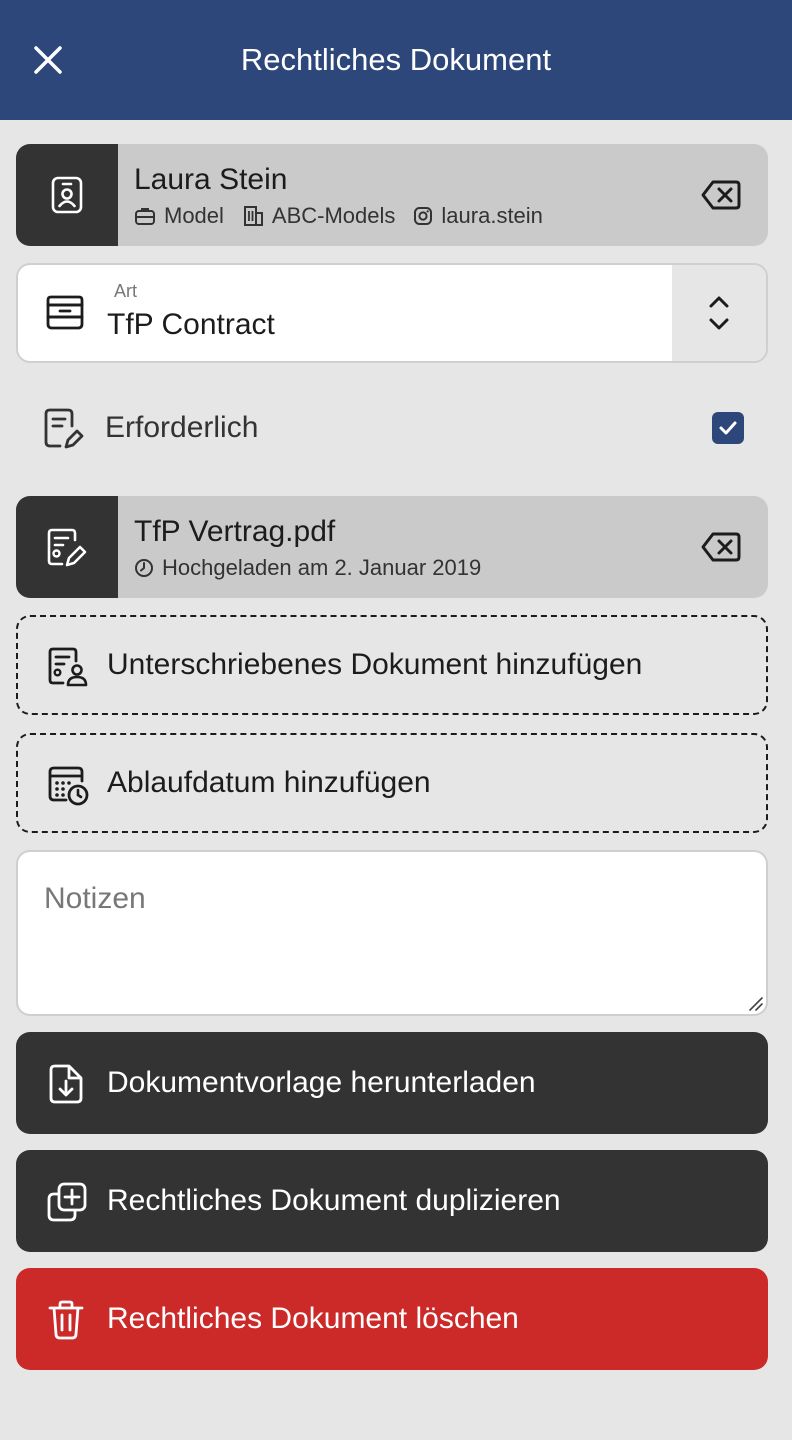  I want to click on instagram-icon, so click(423, 216).